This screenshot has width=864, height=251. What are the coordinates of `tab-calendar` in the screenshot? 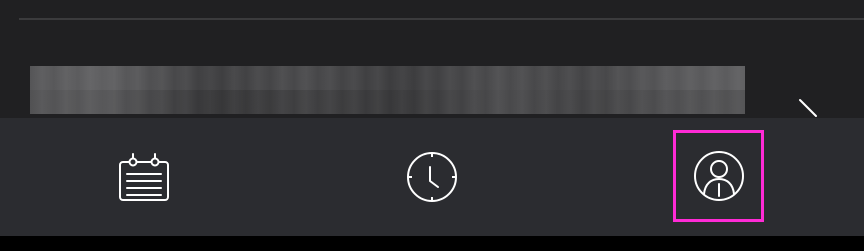 It's located at (144, 177).